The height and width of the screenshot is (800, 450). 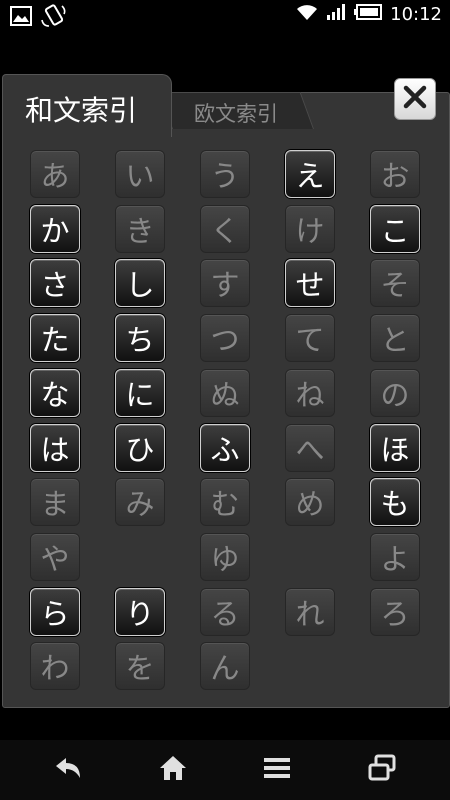 I want to click on kana-key: た, so click(x=55, y=338).